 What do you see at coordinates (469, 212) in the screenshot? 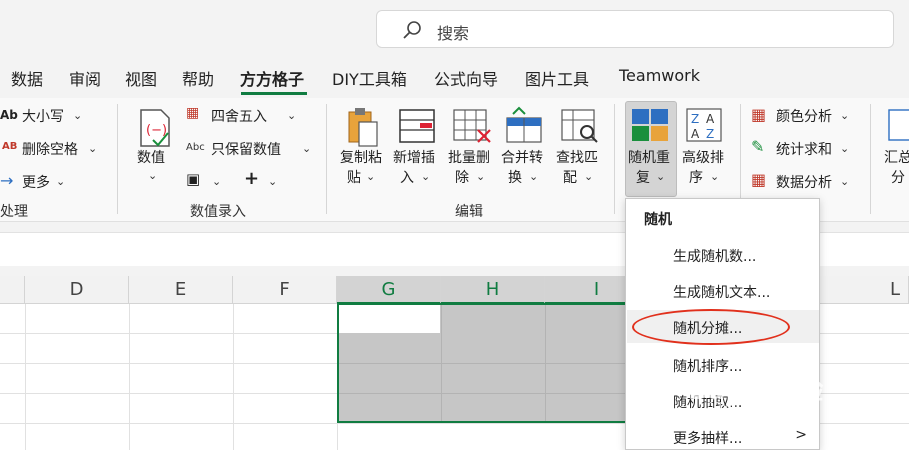
I see `group-label-edit: 编辑` at bounding box center [469, 212].